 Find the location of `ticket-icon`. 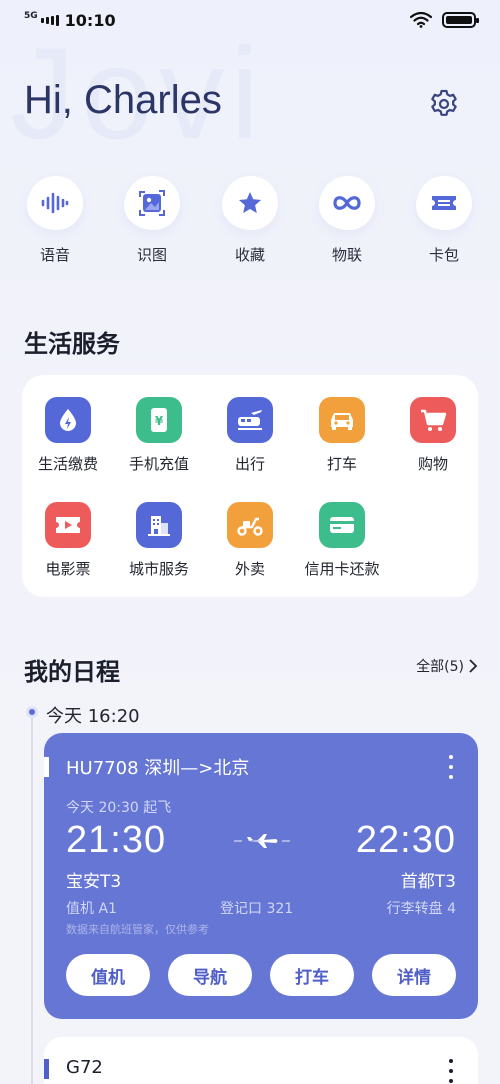

ticket-icon is located at coordinates (444, 203).